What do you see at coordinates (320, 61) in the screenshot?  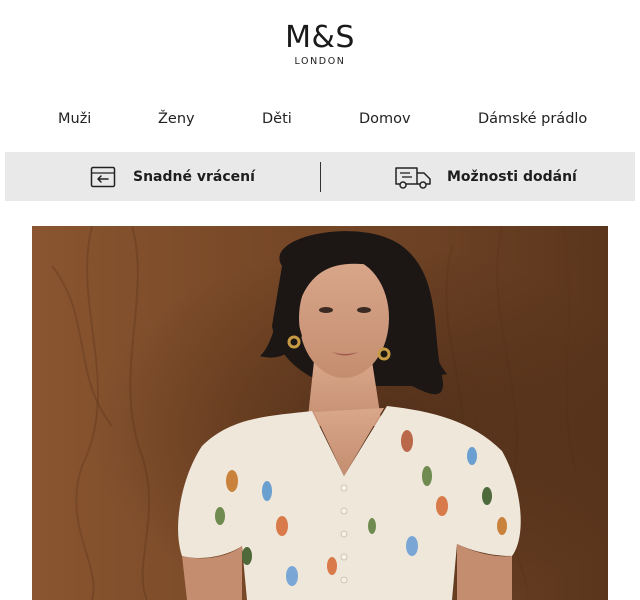 I see `brand-subtitle: LONDON` at bounding box center [320, 61].